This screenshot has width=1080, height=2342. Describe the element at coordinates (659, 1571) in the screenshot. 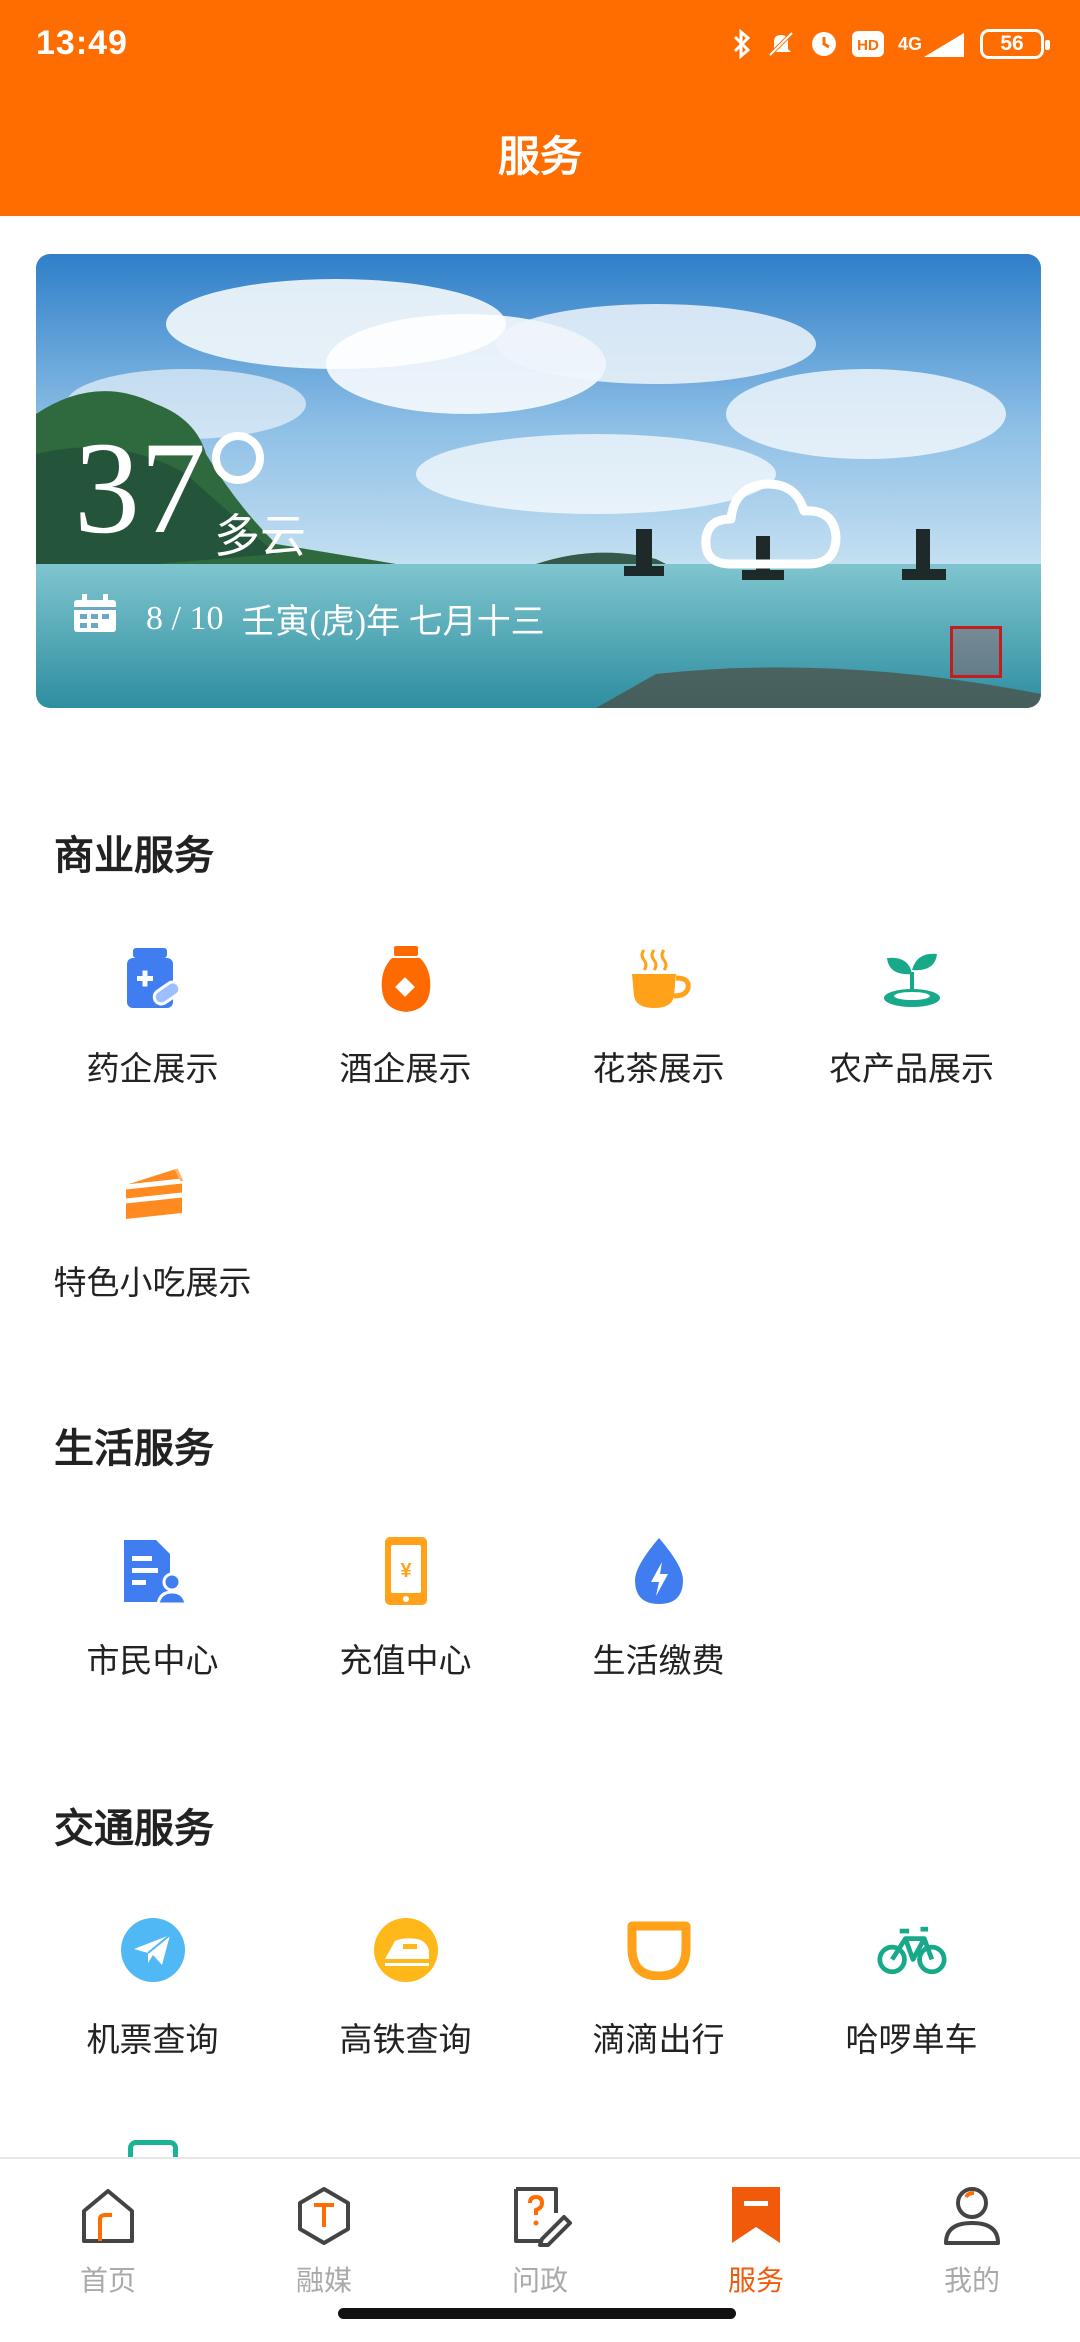

I see `utility-drop-icon` at that location.